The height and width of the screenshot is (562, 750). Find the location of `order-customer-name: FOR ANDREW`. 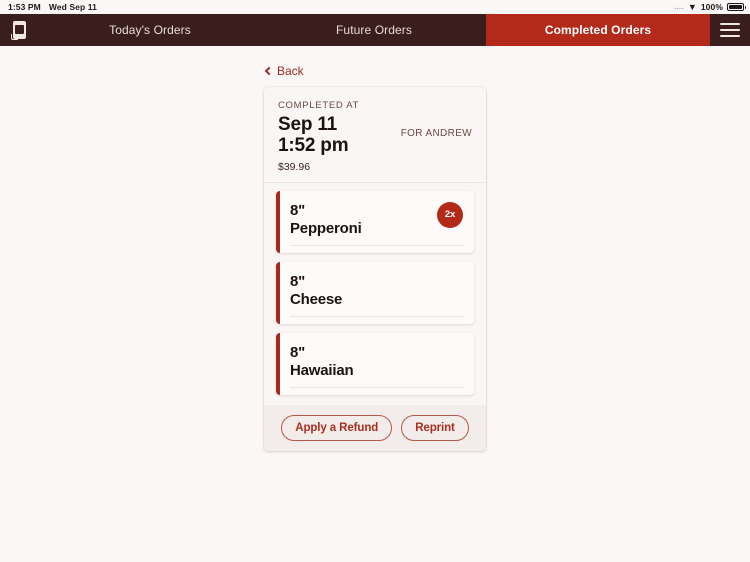

order-customer-name: FOR ANDREW is located at coordinates (436, 133).